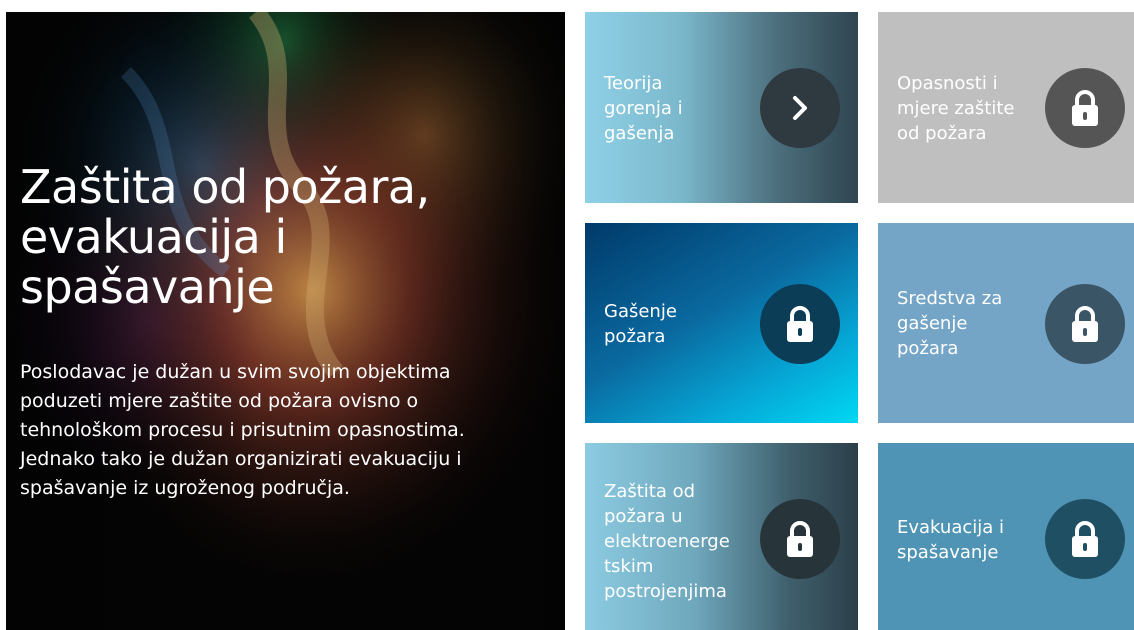 This screenshot has height=630, width=1134. What do you see at coordinates (643, 108) in the screenshot?
I see `module-tile-label-line: gorenja i` at bounding box center [643, 108].